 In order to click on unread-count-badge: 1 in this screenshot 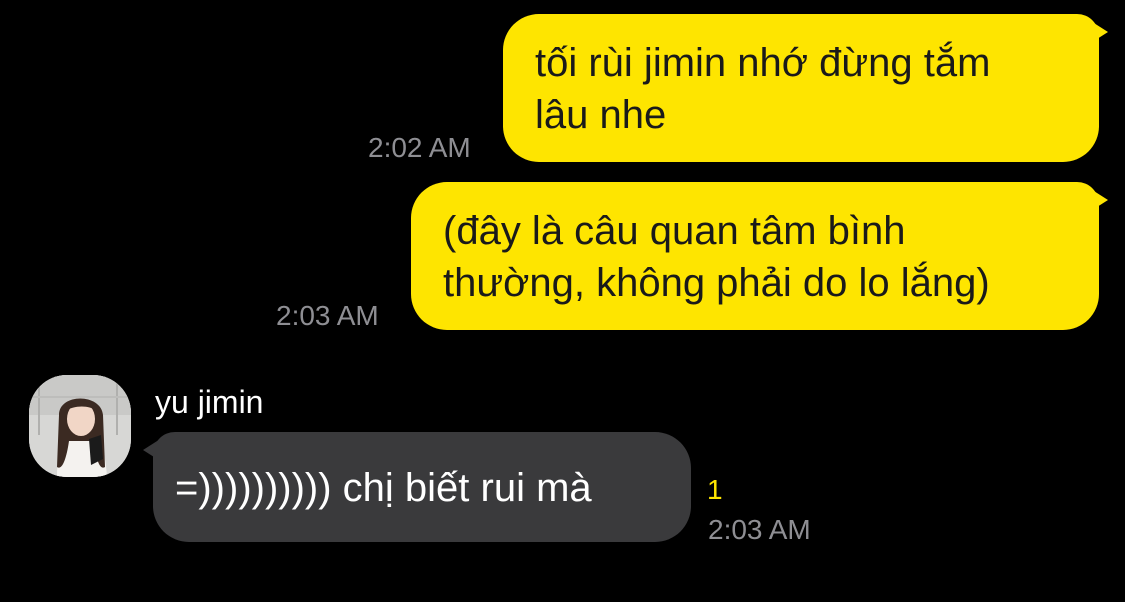, I will do `click(715, 489)`.